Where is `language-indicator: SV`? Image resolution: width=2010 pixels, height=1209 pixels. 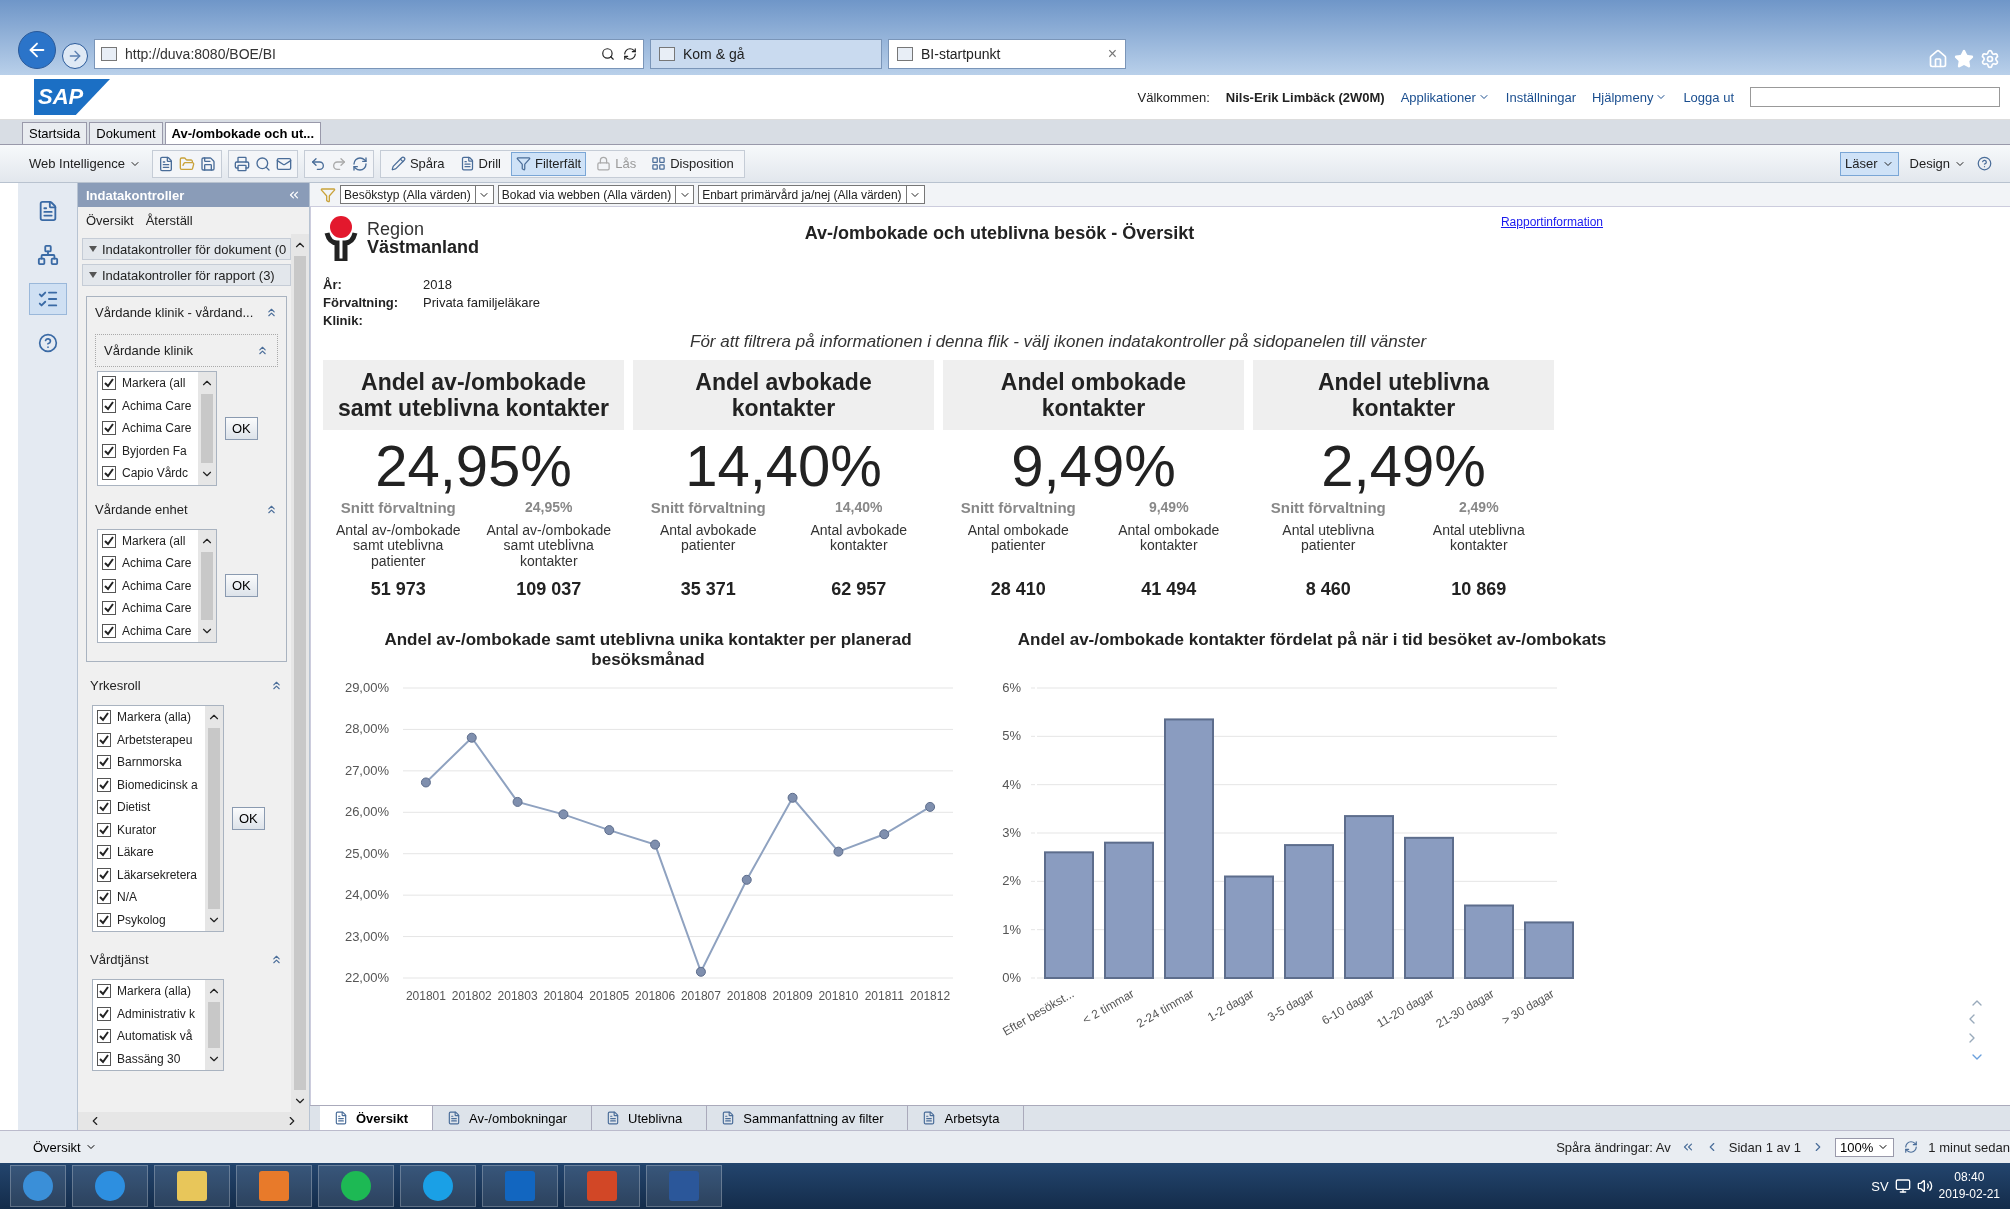 language-indicator: SV is located at coordinates (1880, 1186).